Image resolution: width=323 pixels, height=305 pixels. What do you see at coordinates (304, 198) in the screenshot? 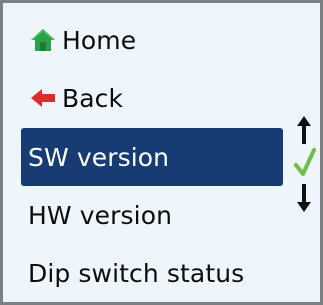
I see `arrow-down-icon` at bounding box center [304, 198].